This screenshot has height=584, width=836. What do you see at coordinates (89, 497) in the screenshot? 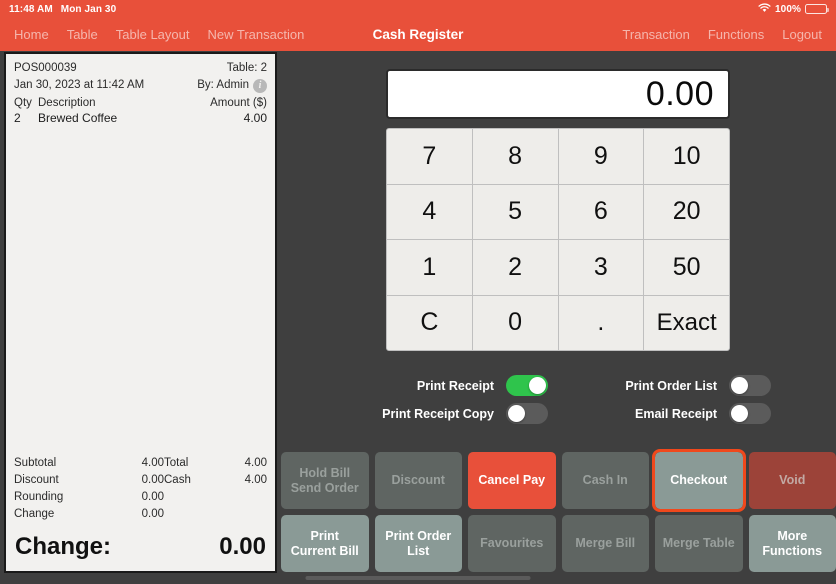
I see `total-line: Rounding 0.00` at bounding box center [89, 497].